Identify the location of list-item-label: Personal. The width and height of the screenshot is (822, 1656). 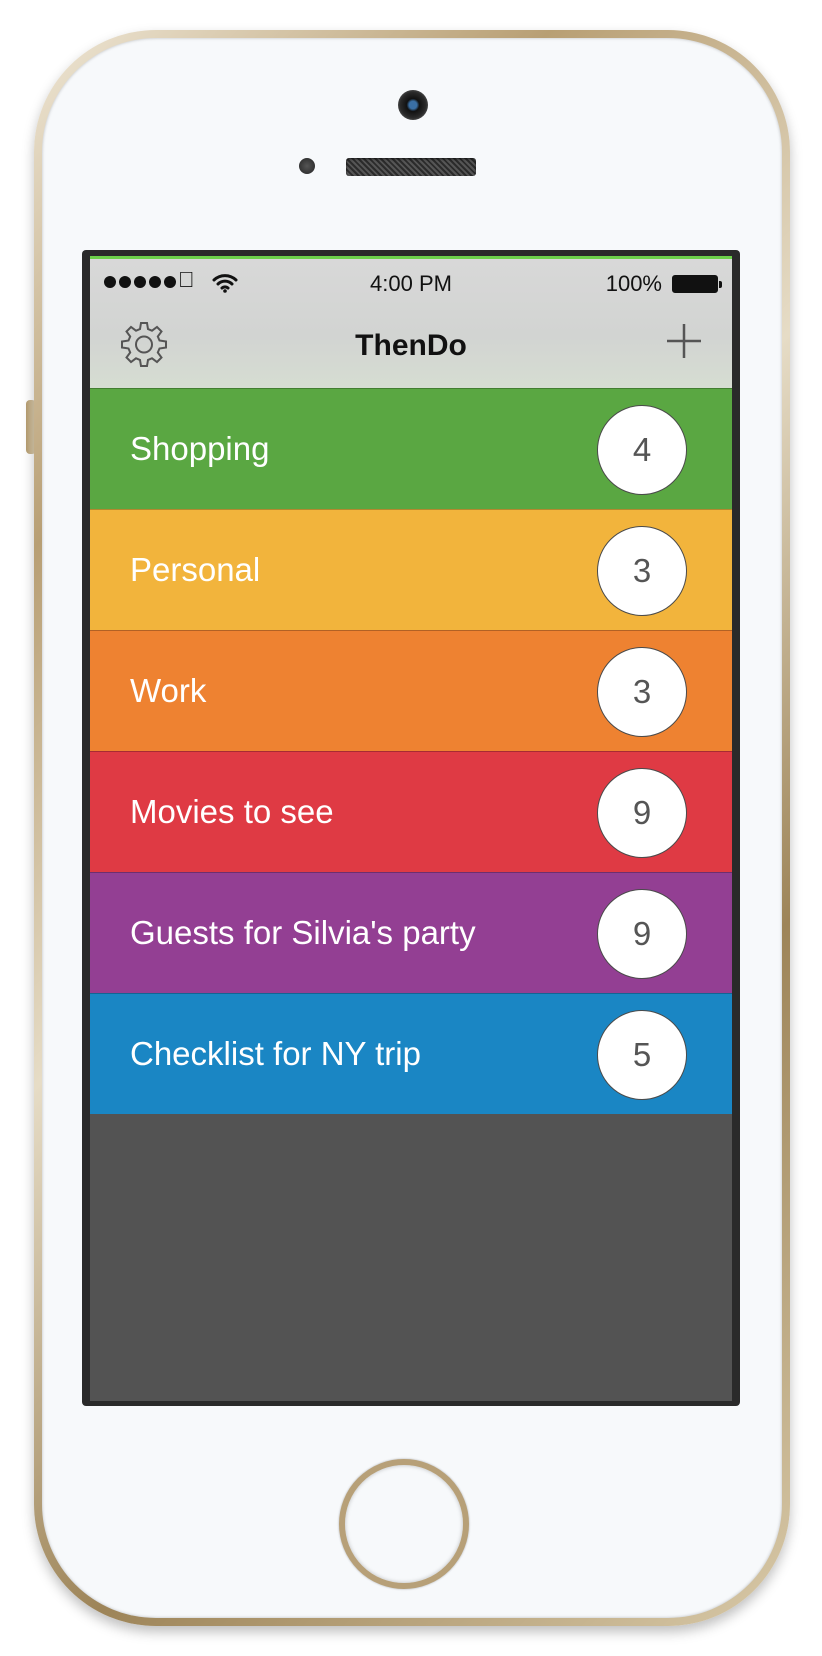
(195, 569).